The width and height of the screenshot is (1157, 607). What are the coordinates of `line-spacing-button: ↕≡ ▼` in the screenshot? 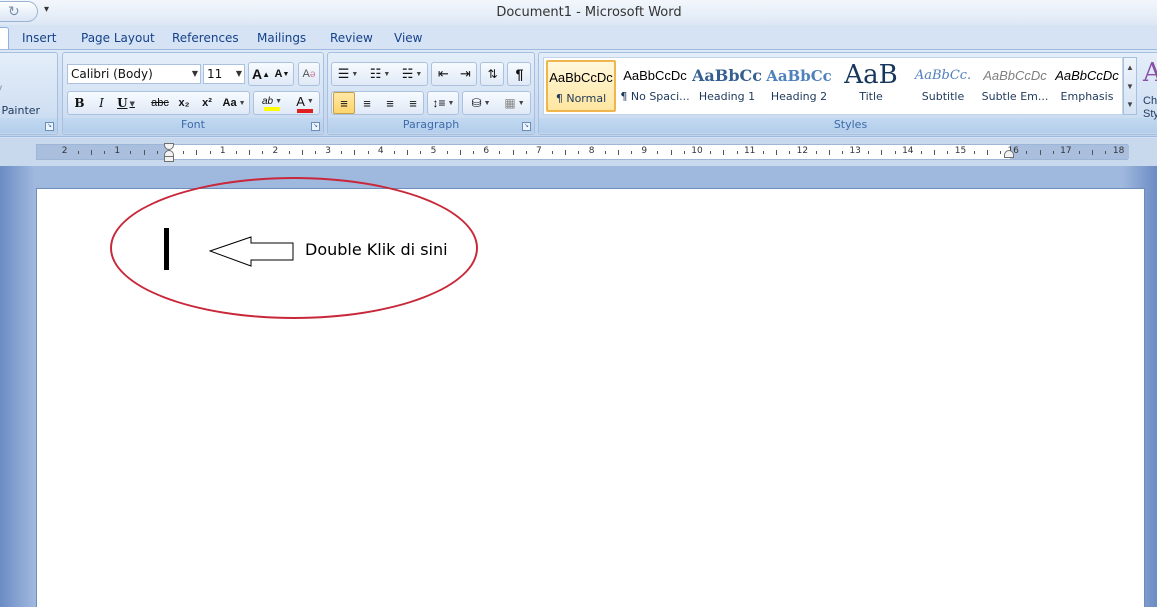 It's located at (443, 103).